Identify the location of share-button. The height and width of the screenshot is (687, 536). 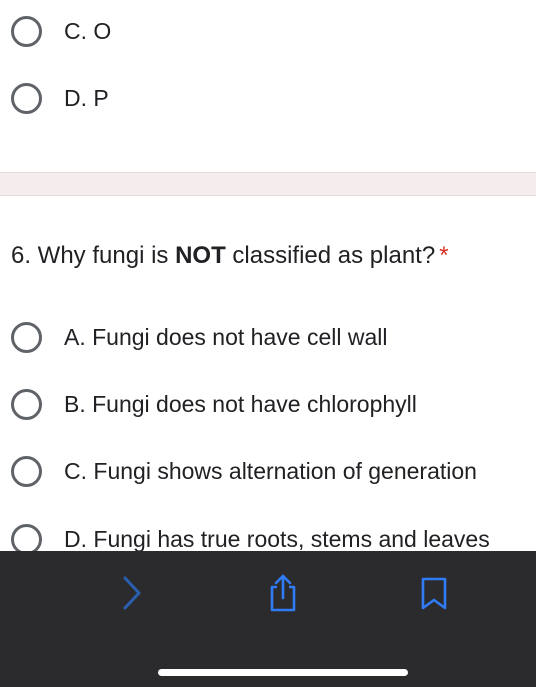
(283, 593).